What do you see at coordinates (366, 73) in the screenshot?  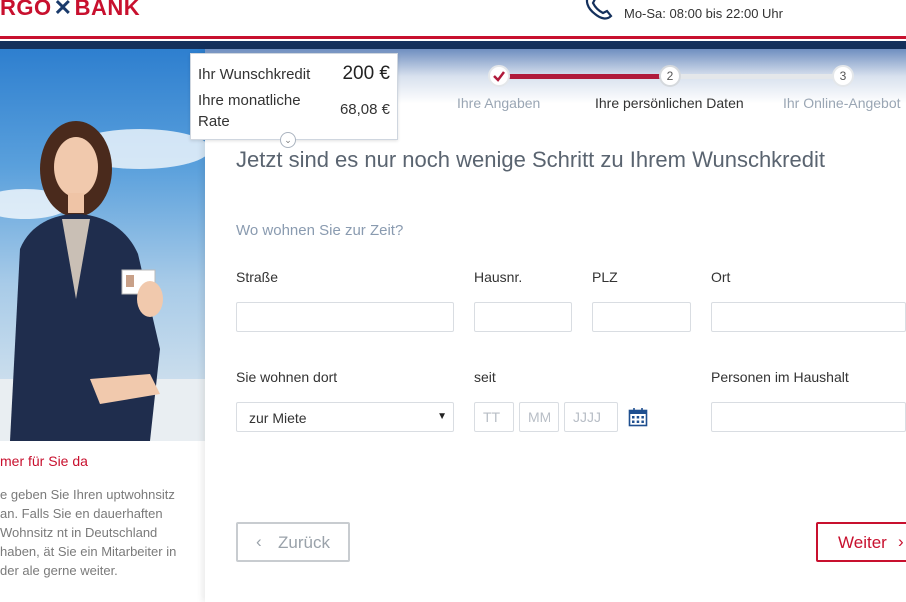 I see `wish-credit-amount: 200 €` at bounding box center [366, 73].